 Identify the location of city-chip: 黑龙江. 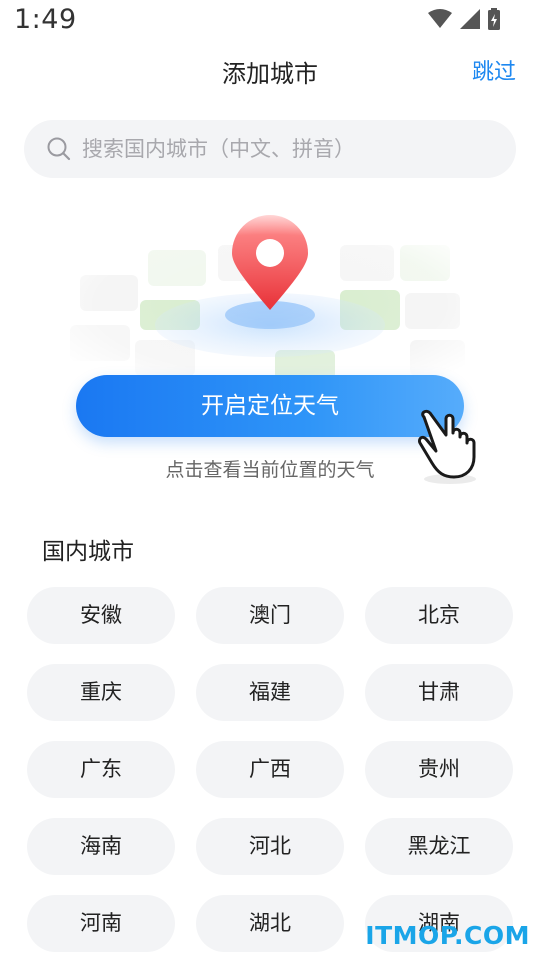
(439, 846).